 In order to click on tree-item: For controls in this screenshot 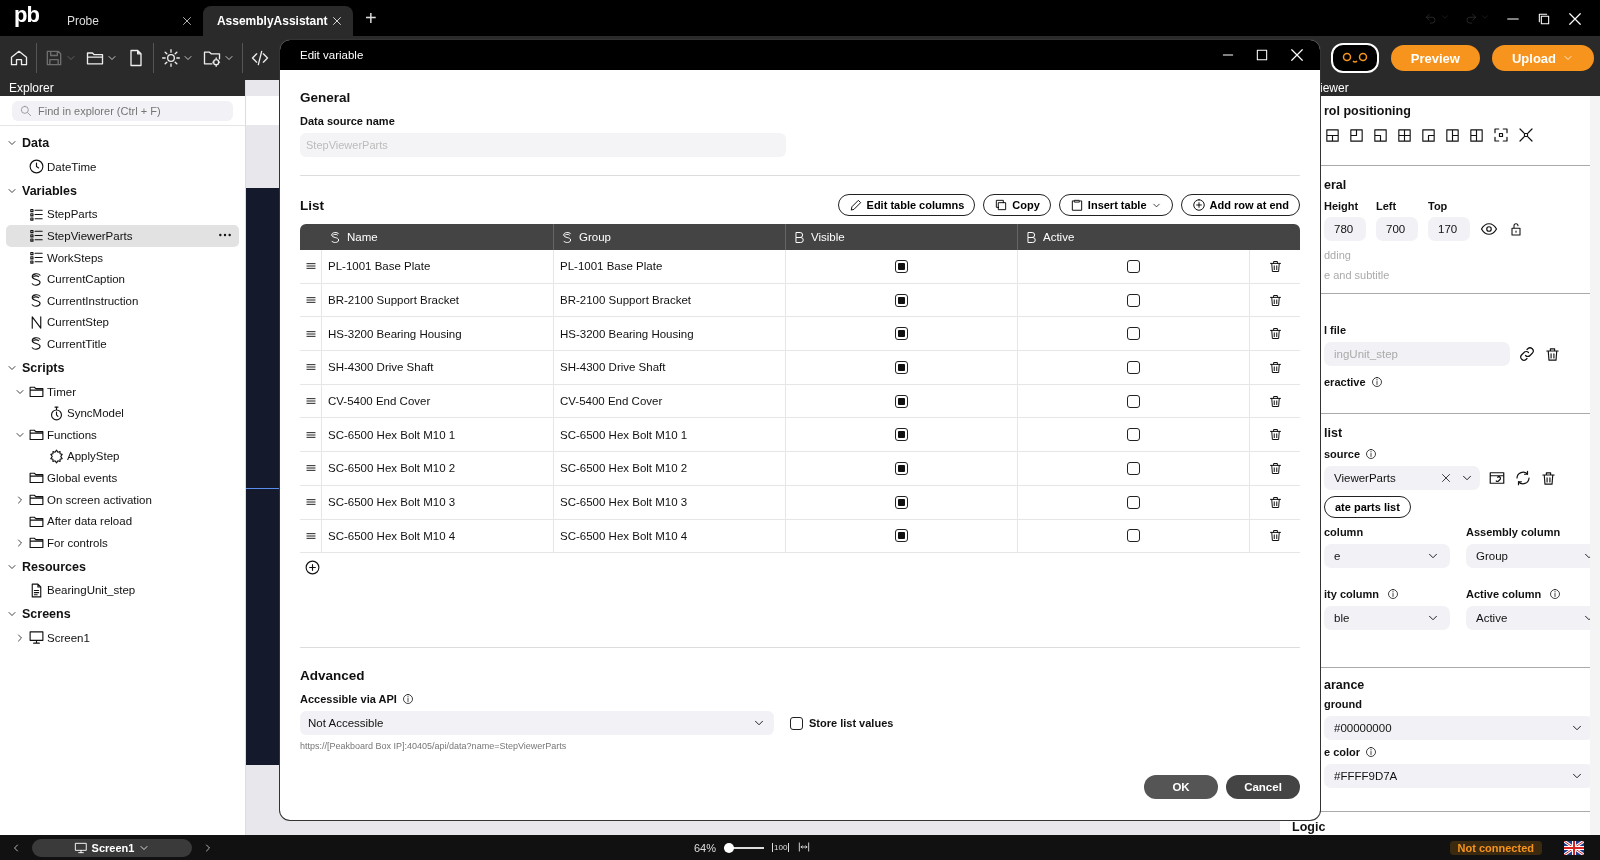, I will do `click(122, 542)`.